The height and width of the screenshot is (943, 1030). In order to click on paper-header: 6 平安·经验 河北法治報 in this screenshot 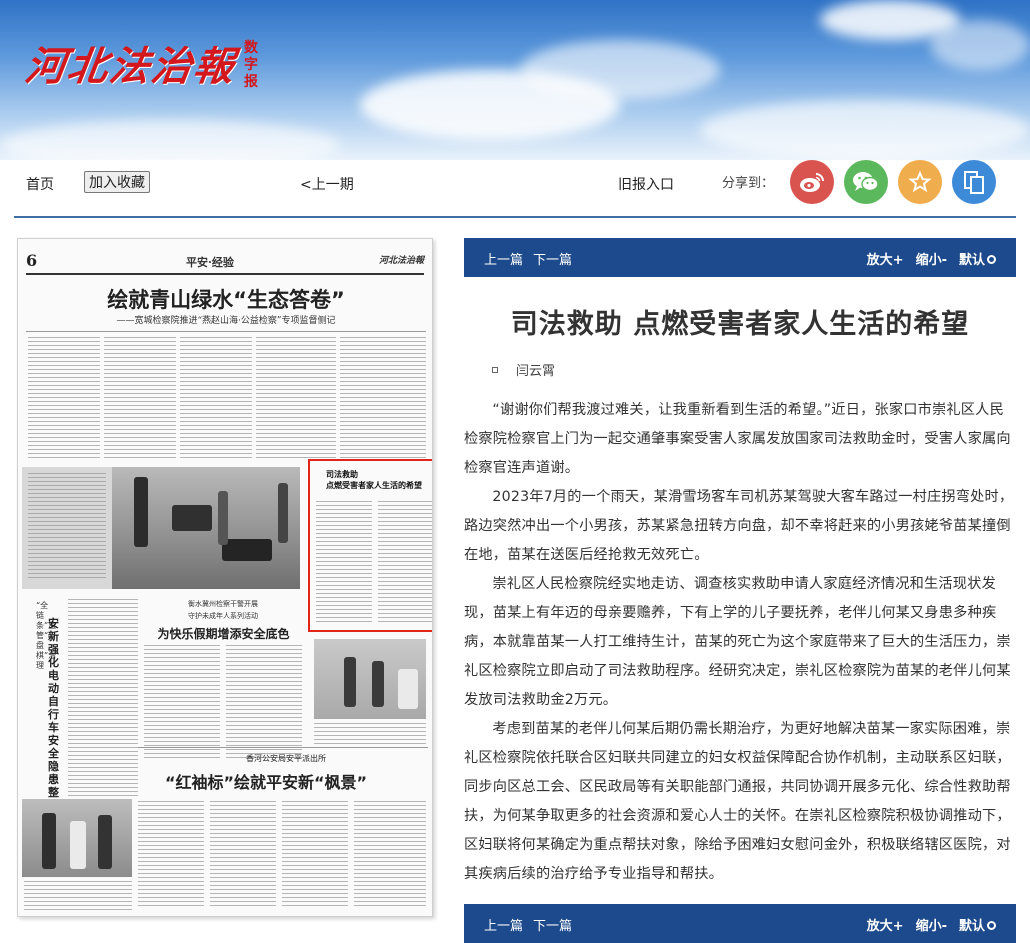, I will do `click(225, 262)`.